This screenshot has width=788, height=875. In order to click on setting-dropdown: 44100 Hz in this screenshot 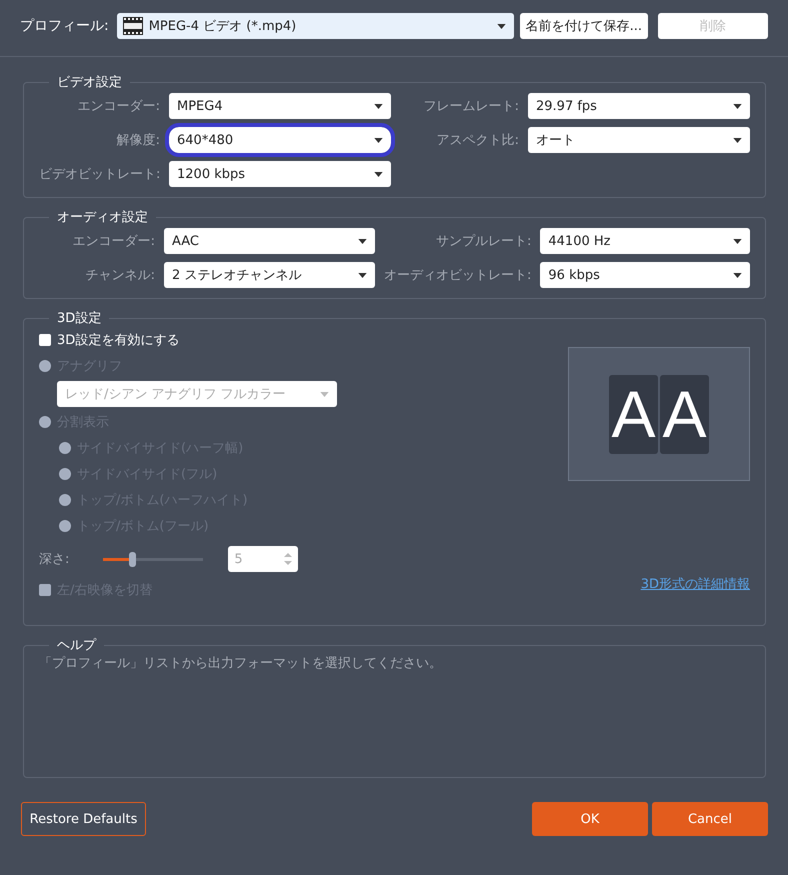, I will do `click(645, 241)`.